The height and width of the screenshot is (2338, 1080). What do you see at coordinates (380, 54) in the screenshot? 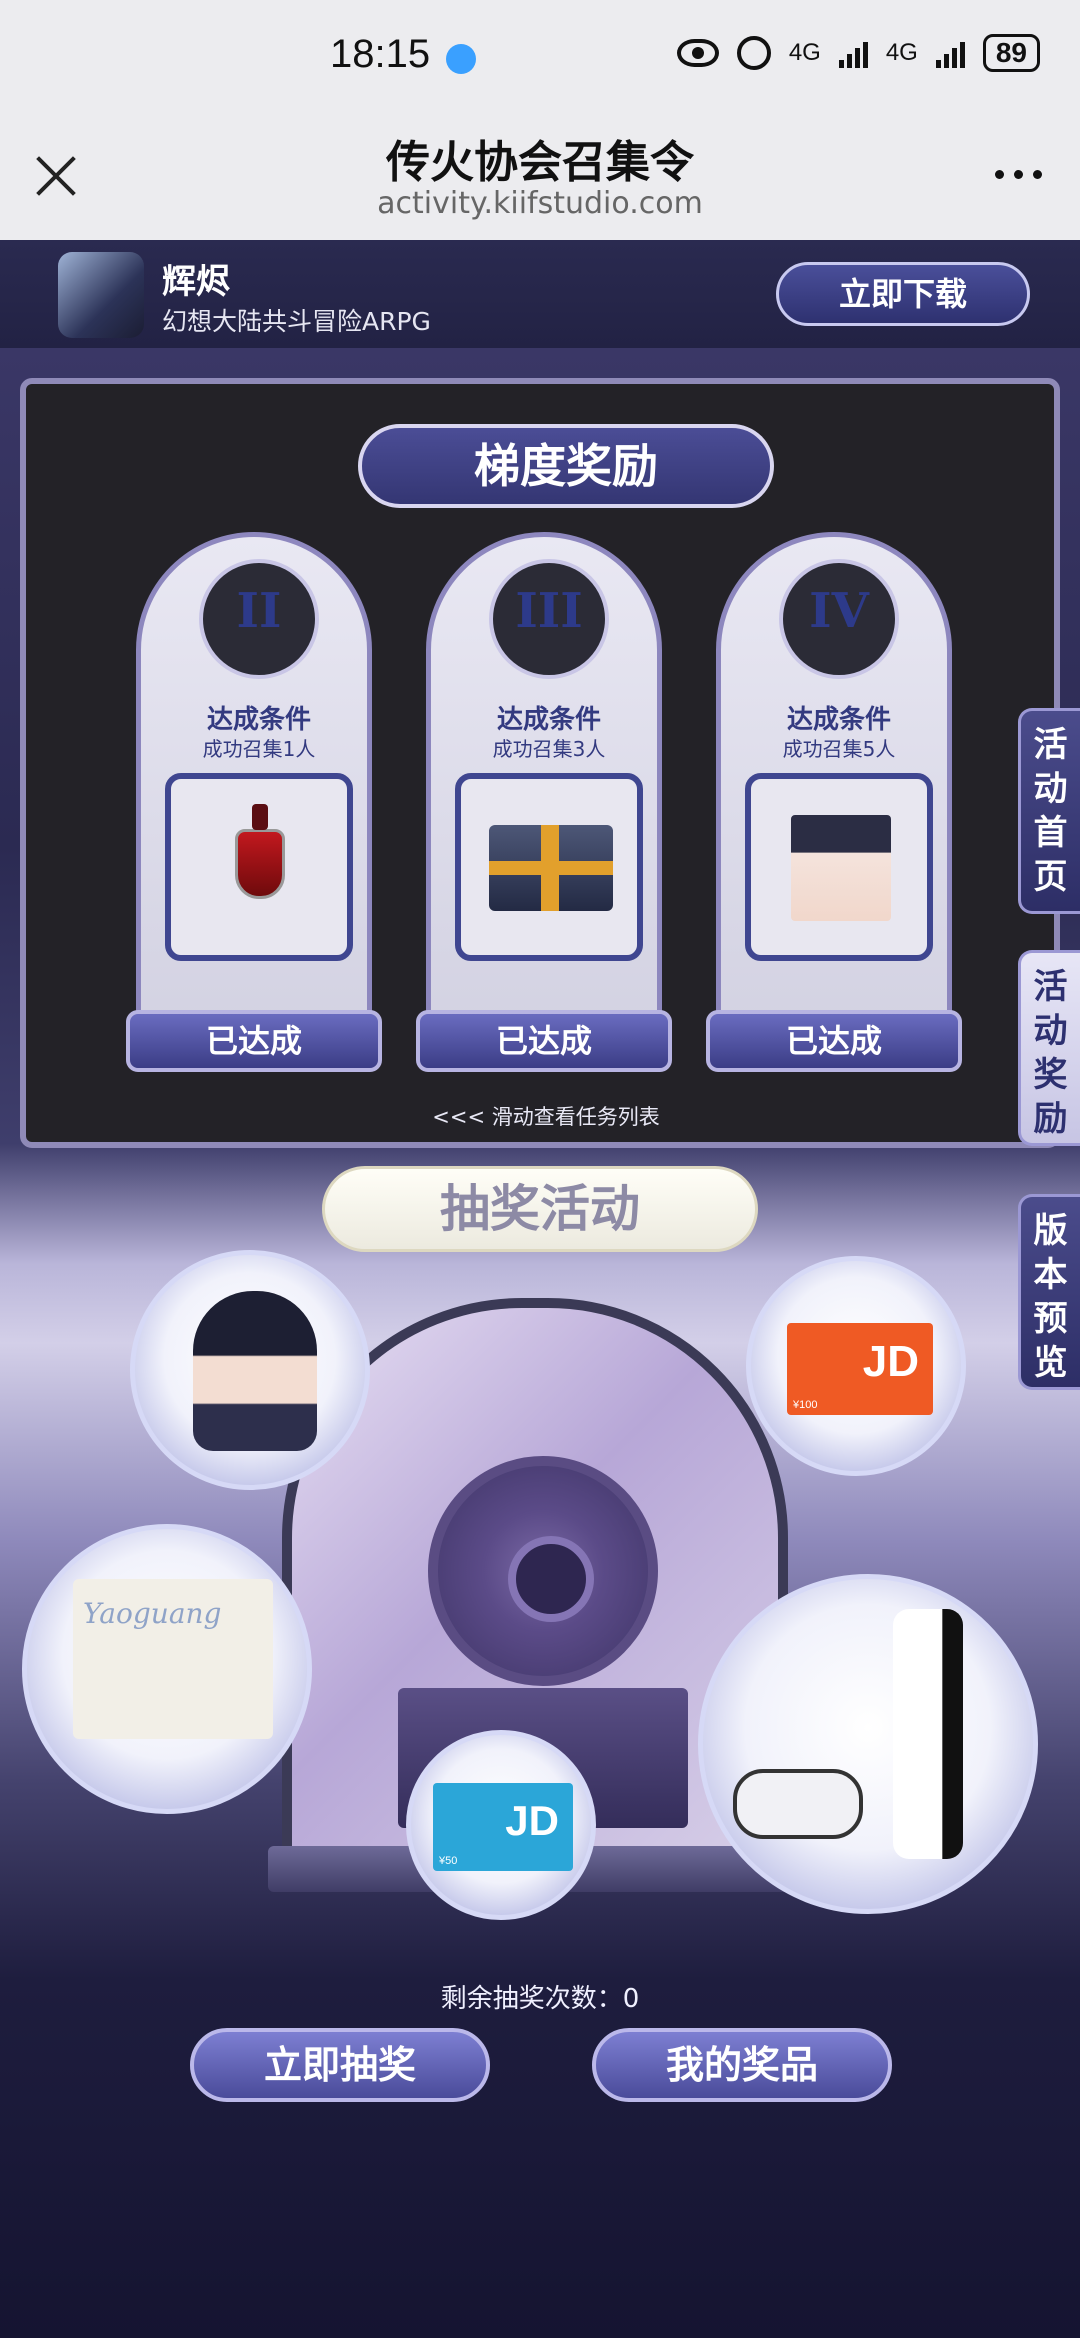
I see `status-time: 18:15` at bounding box center [380, 54].